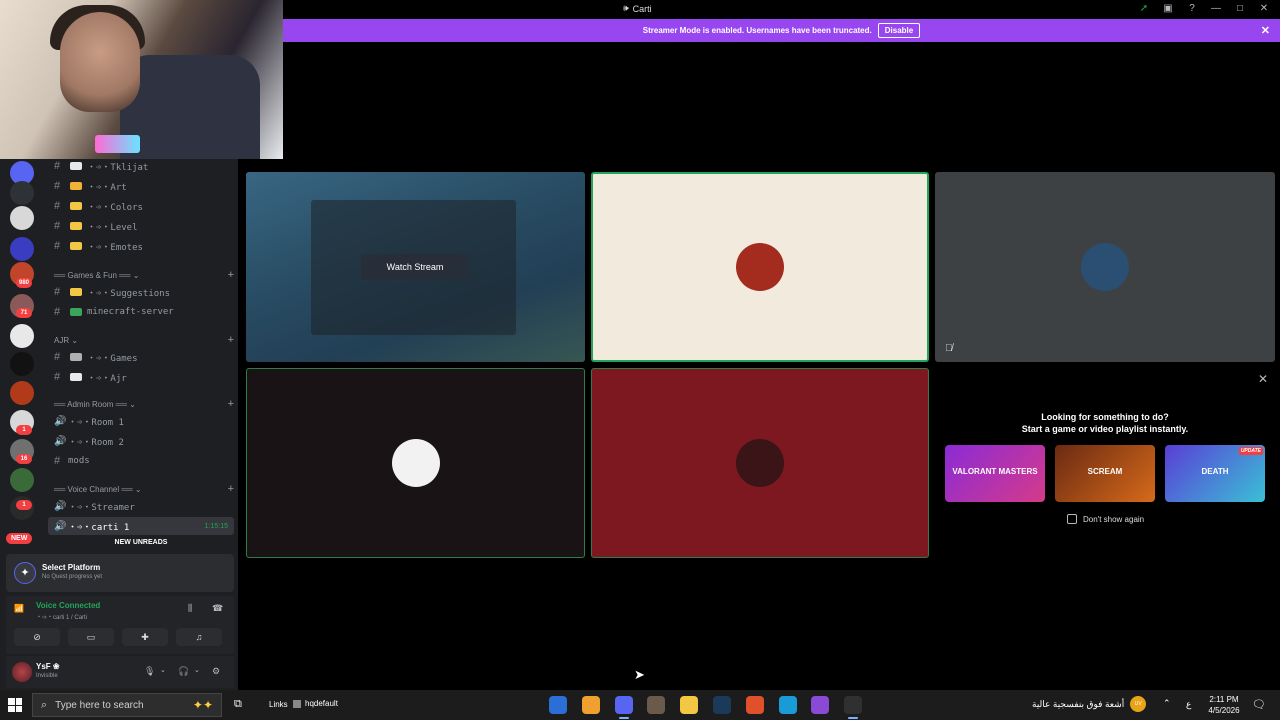 Image resolution: width=1280 pixels, height=720 pixels. I want to click on dont-show-again-checkbox, so click(1072, 519).